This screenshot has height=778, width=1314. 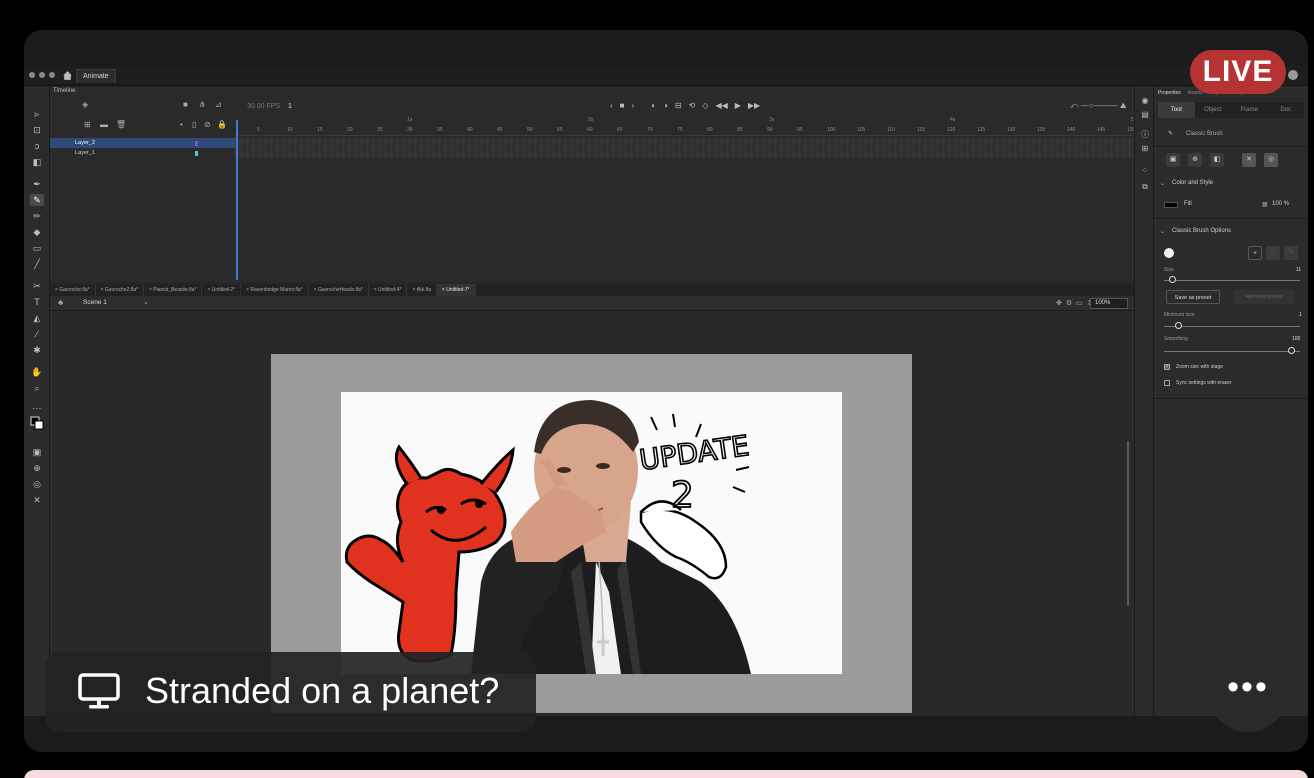 What do you see at coordinates (1192, 183) in the screenshot?
I see `color-style-header: Color and Style` at bounding box center [1192, 183].